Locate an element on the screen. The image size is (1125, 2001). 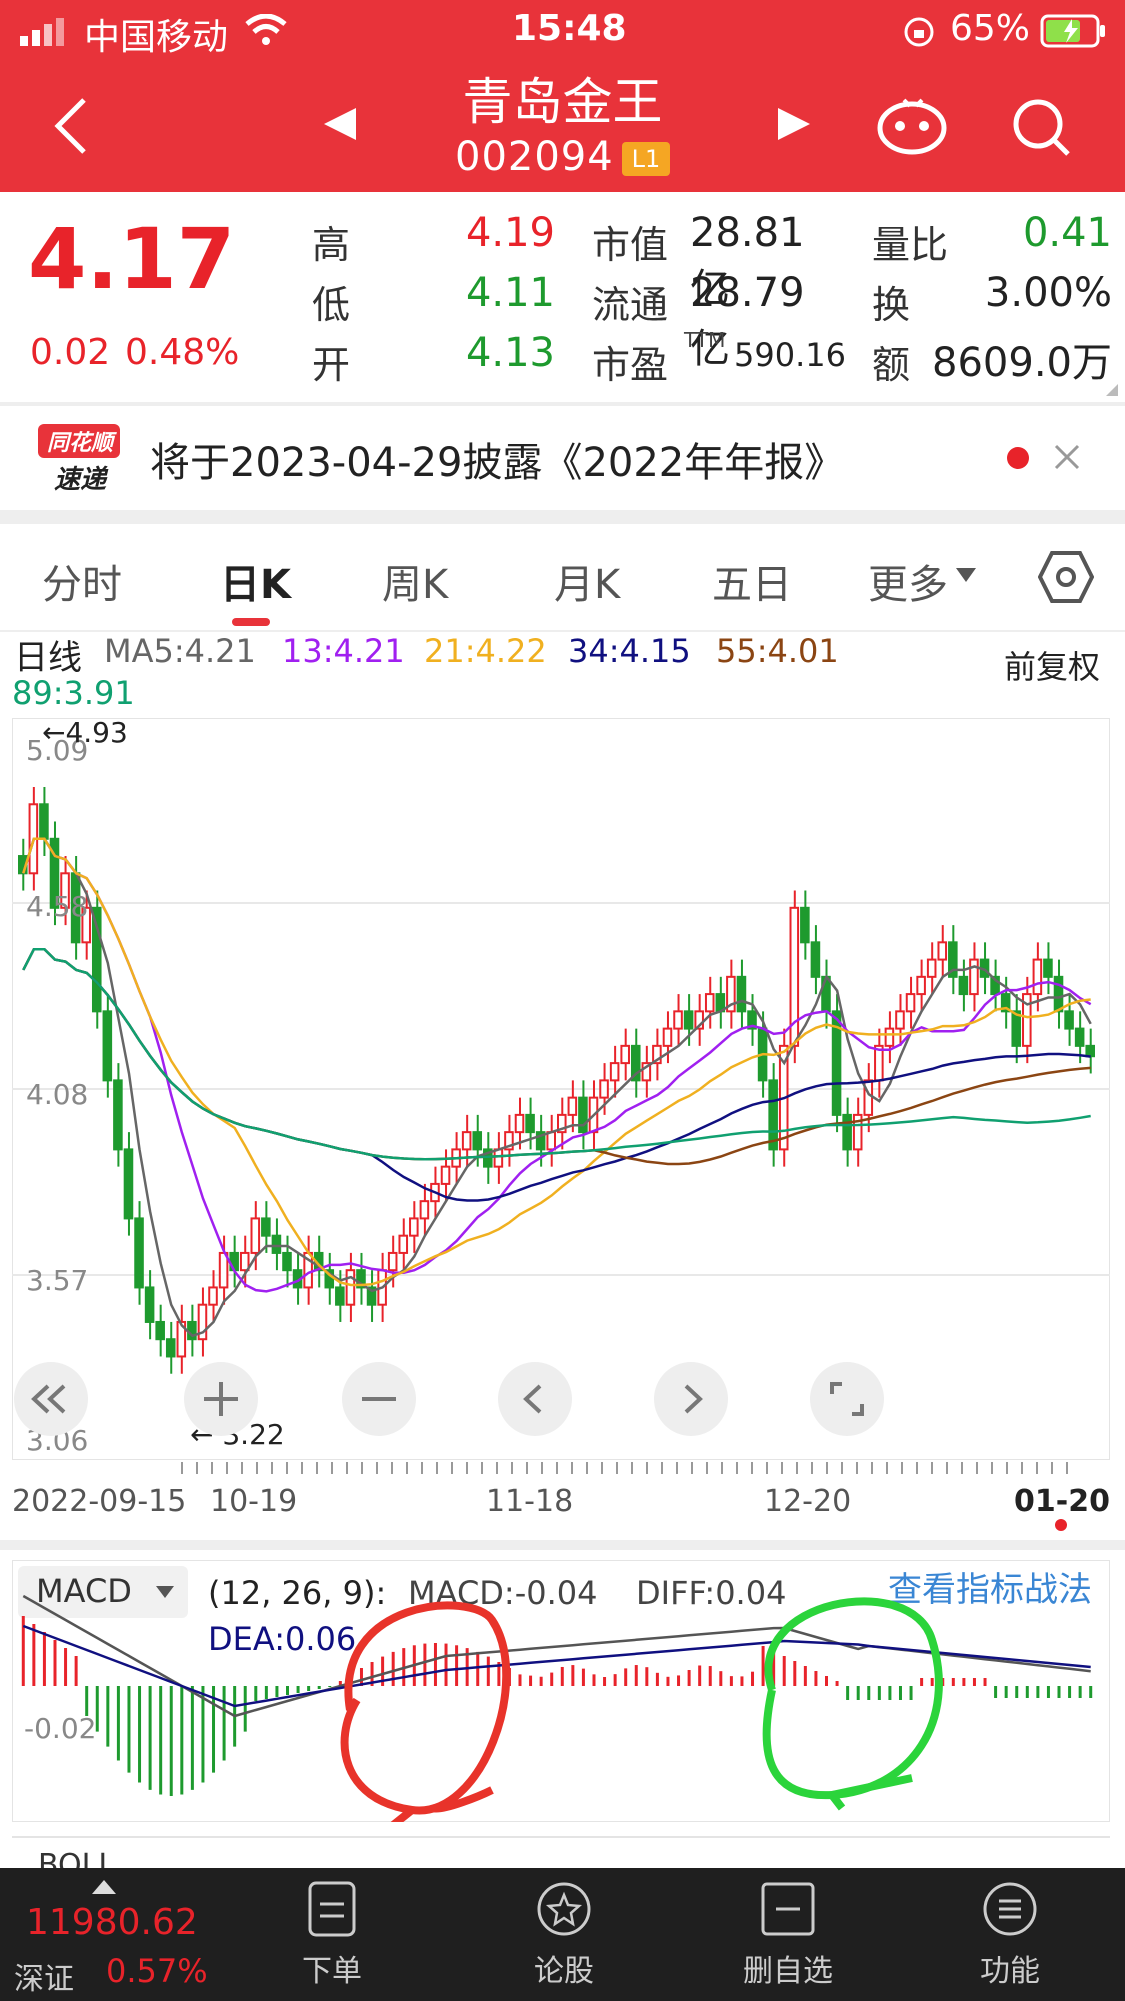
volume-ratio-label: 量比 is located at coordinates (910, 245).